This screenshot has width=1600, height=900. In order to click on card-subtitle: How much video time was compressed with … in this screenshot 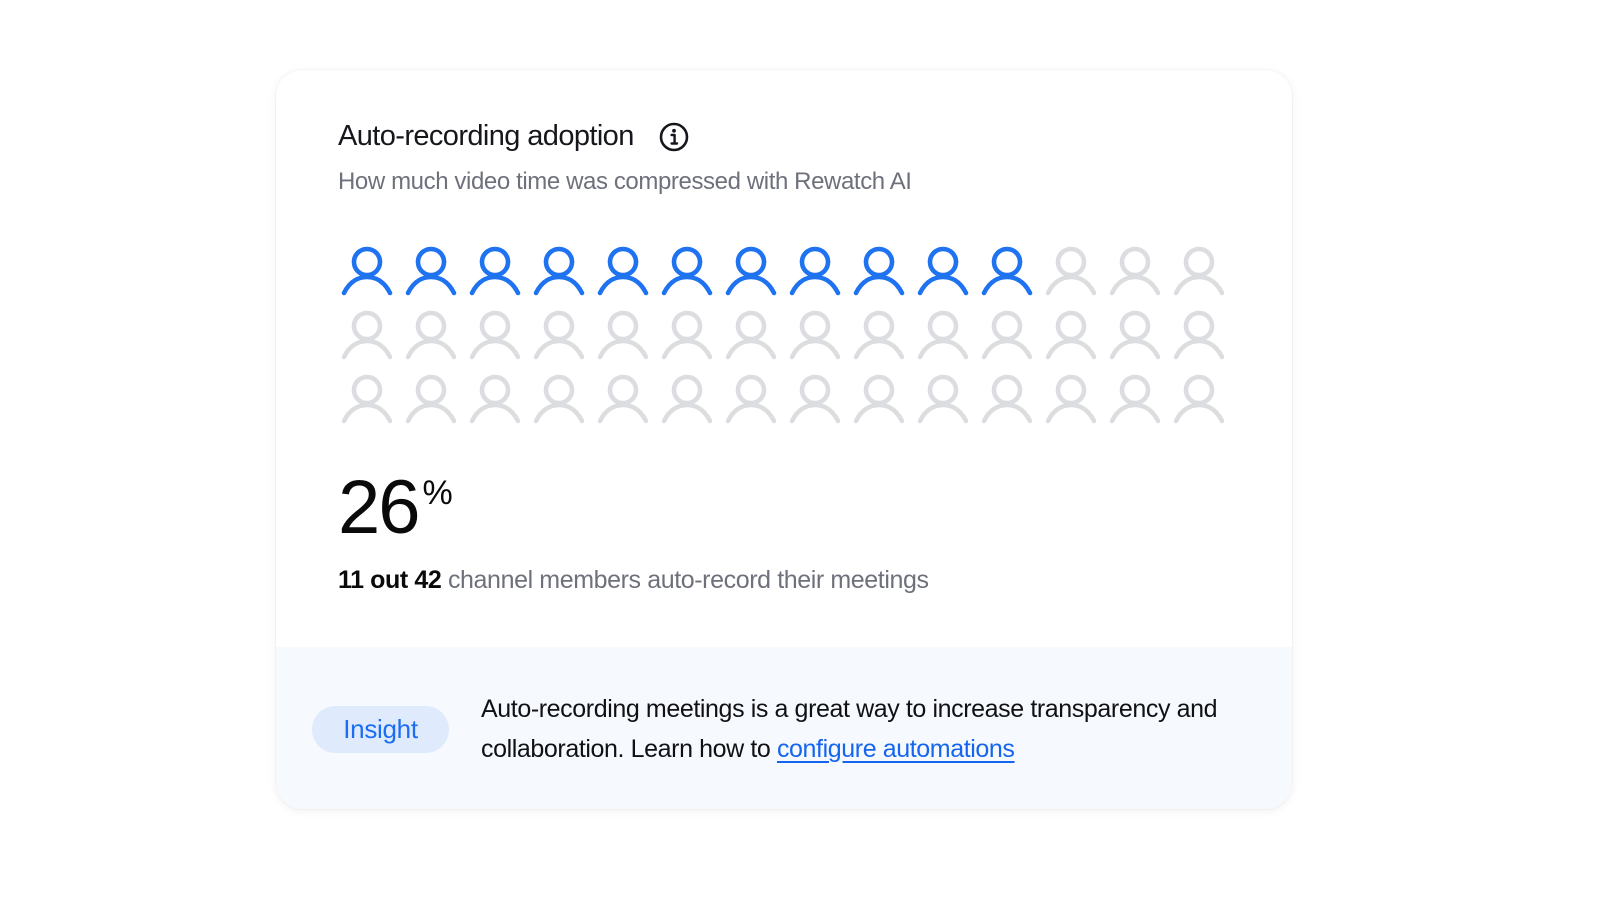, I will do `click(625, 181)`.